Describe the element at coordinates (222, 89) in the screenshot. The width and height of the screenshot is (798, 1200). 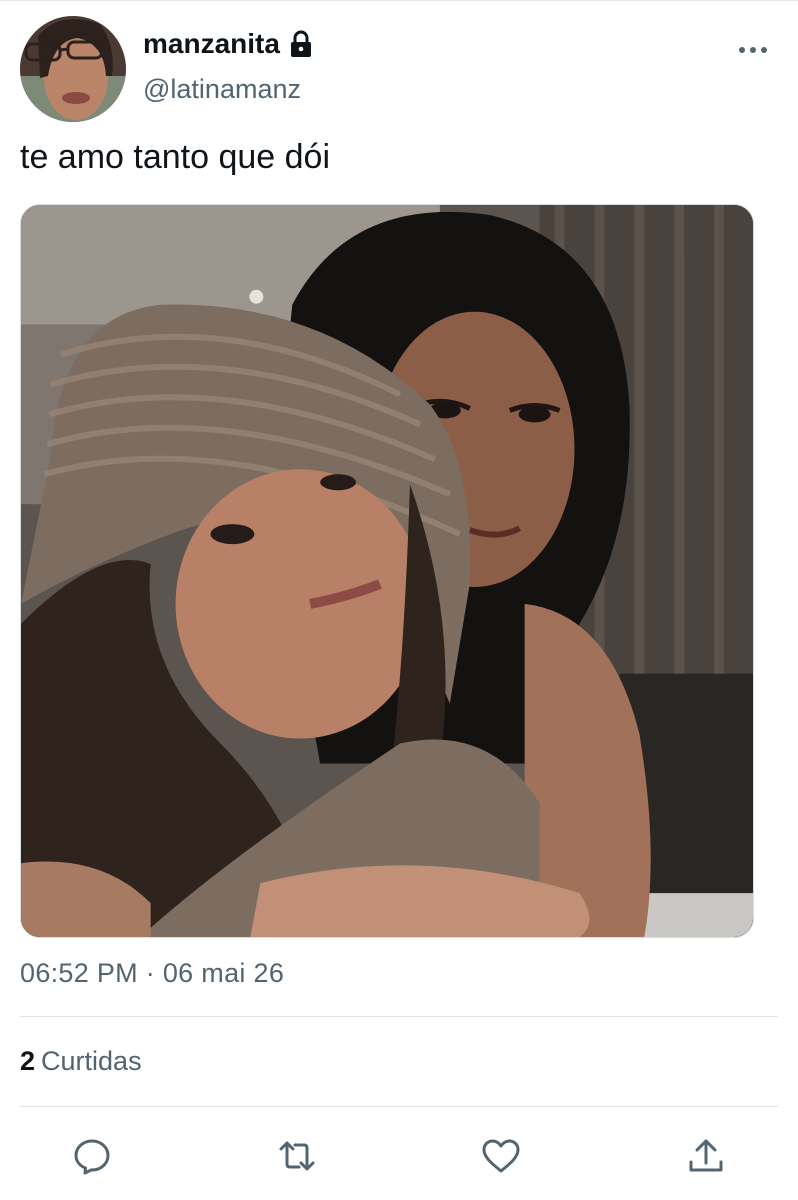
I see `user-handle: @latinamanz` at that location.